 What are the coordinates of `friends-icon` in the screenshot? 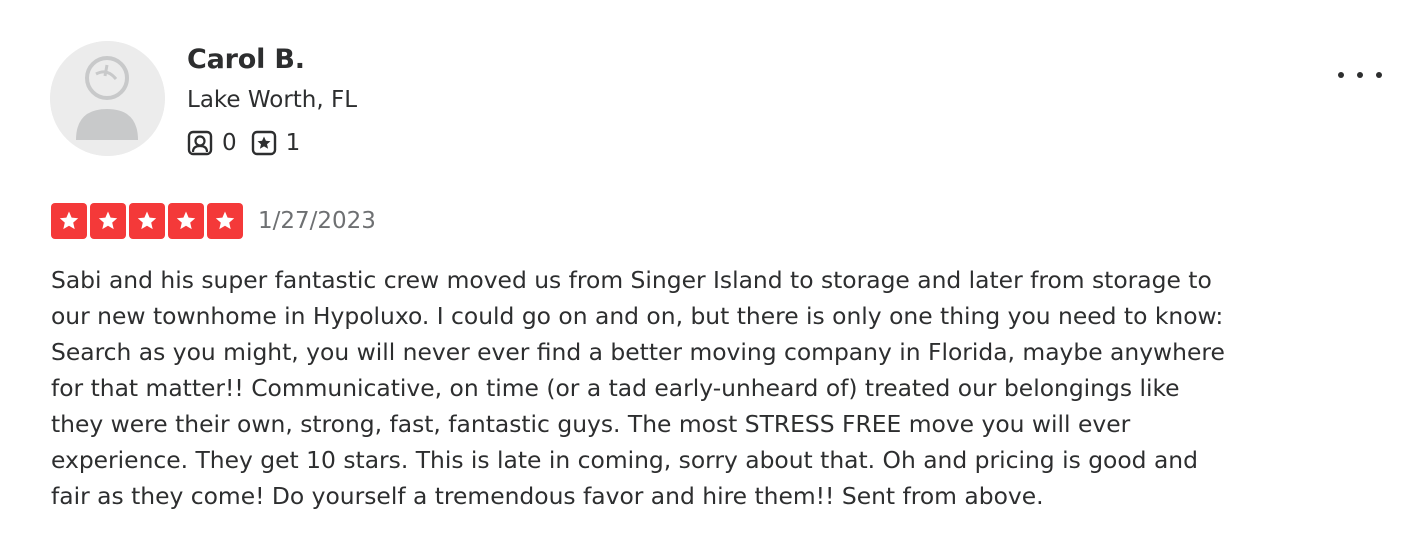 It's located at (200, 143).